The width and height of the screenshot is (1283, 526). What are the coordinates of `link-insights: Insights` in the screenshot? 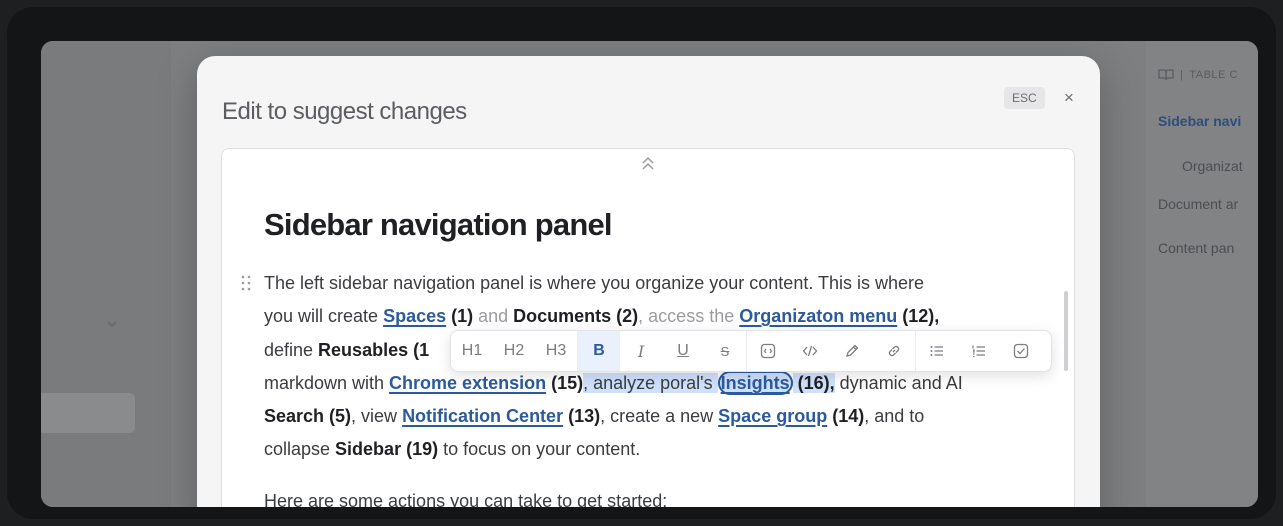 It's located at (755, 382).